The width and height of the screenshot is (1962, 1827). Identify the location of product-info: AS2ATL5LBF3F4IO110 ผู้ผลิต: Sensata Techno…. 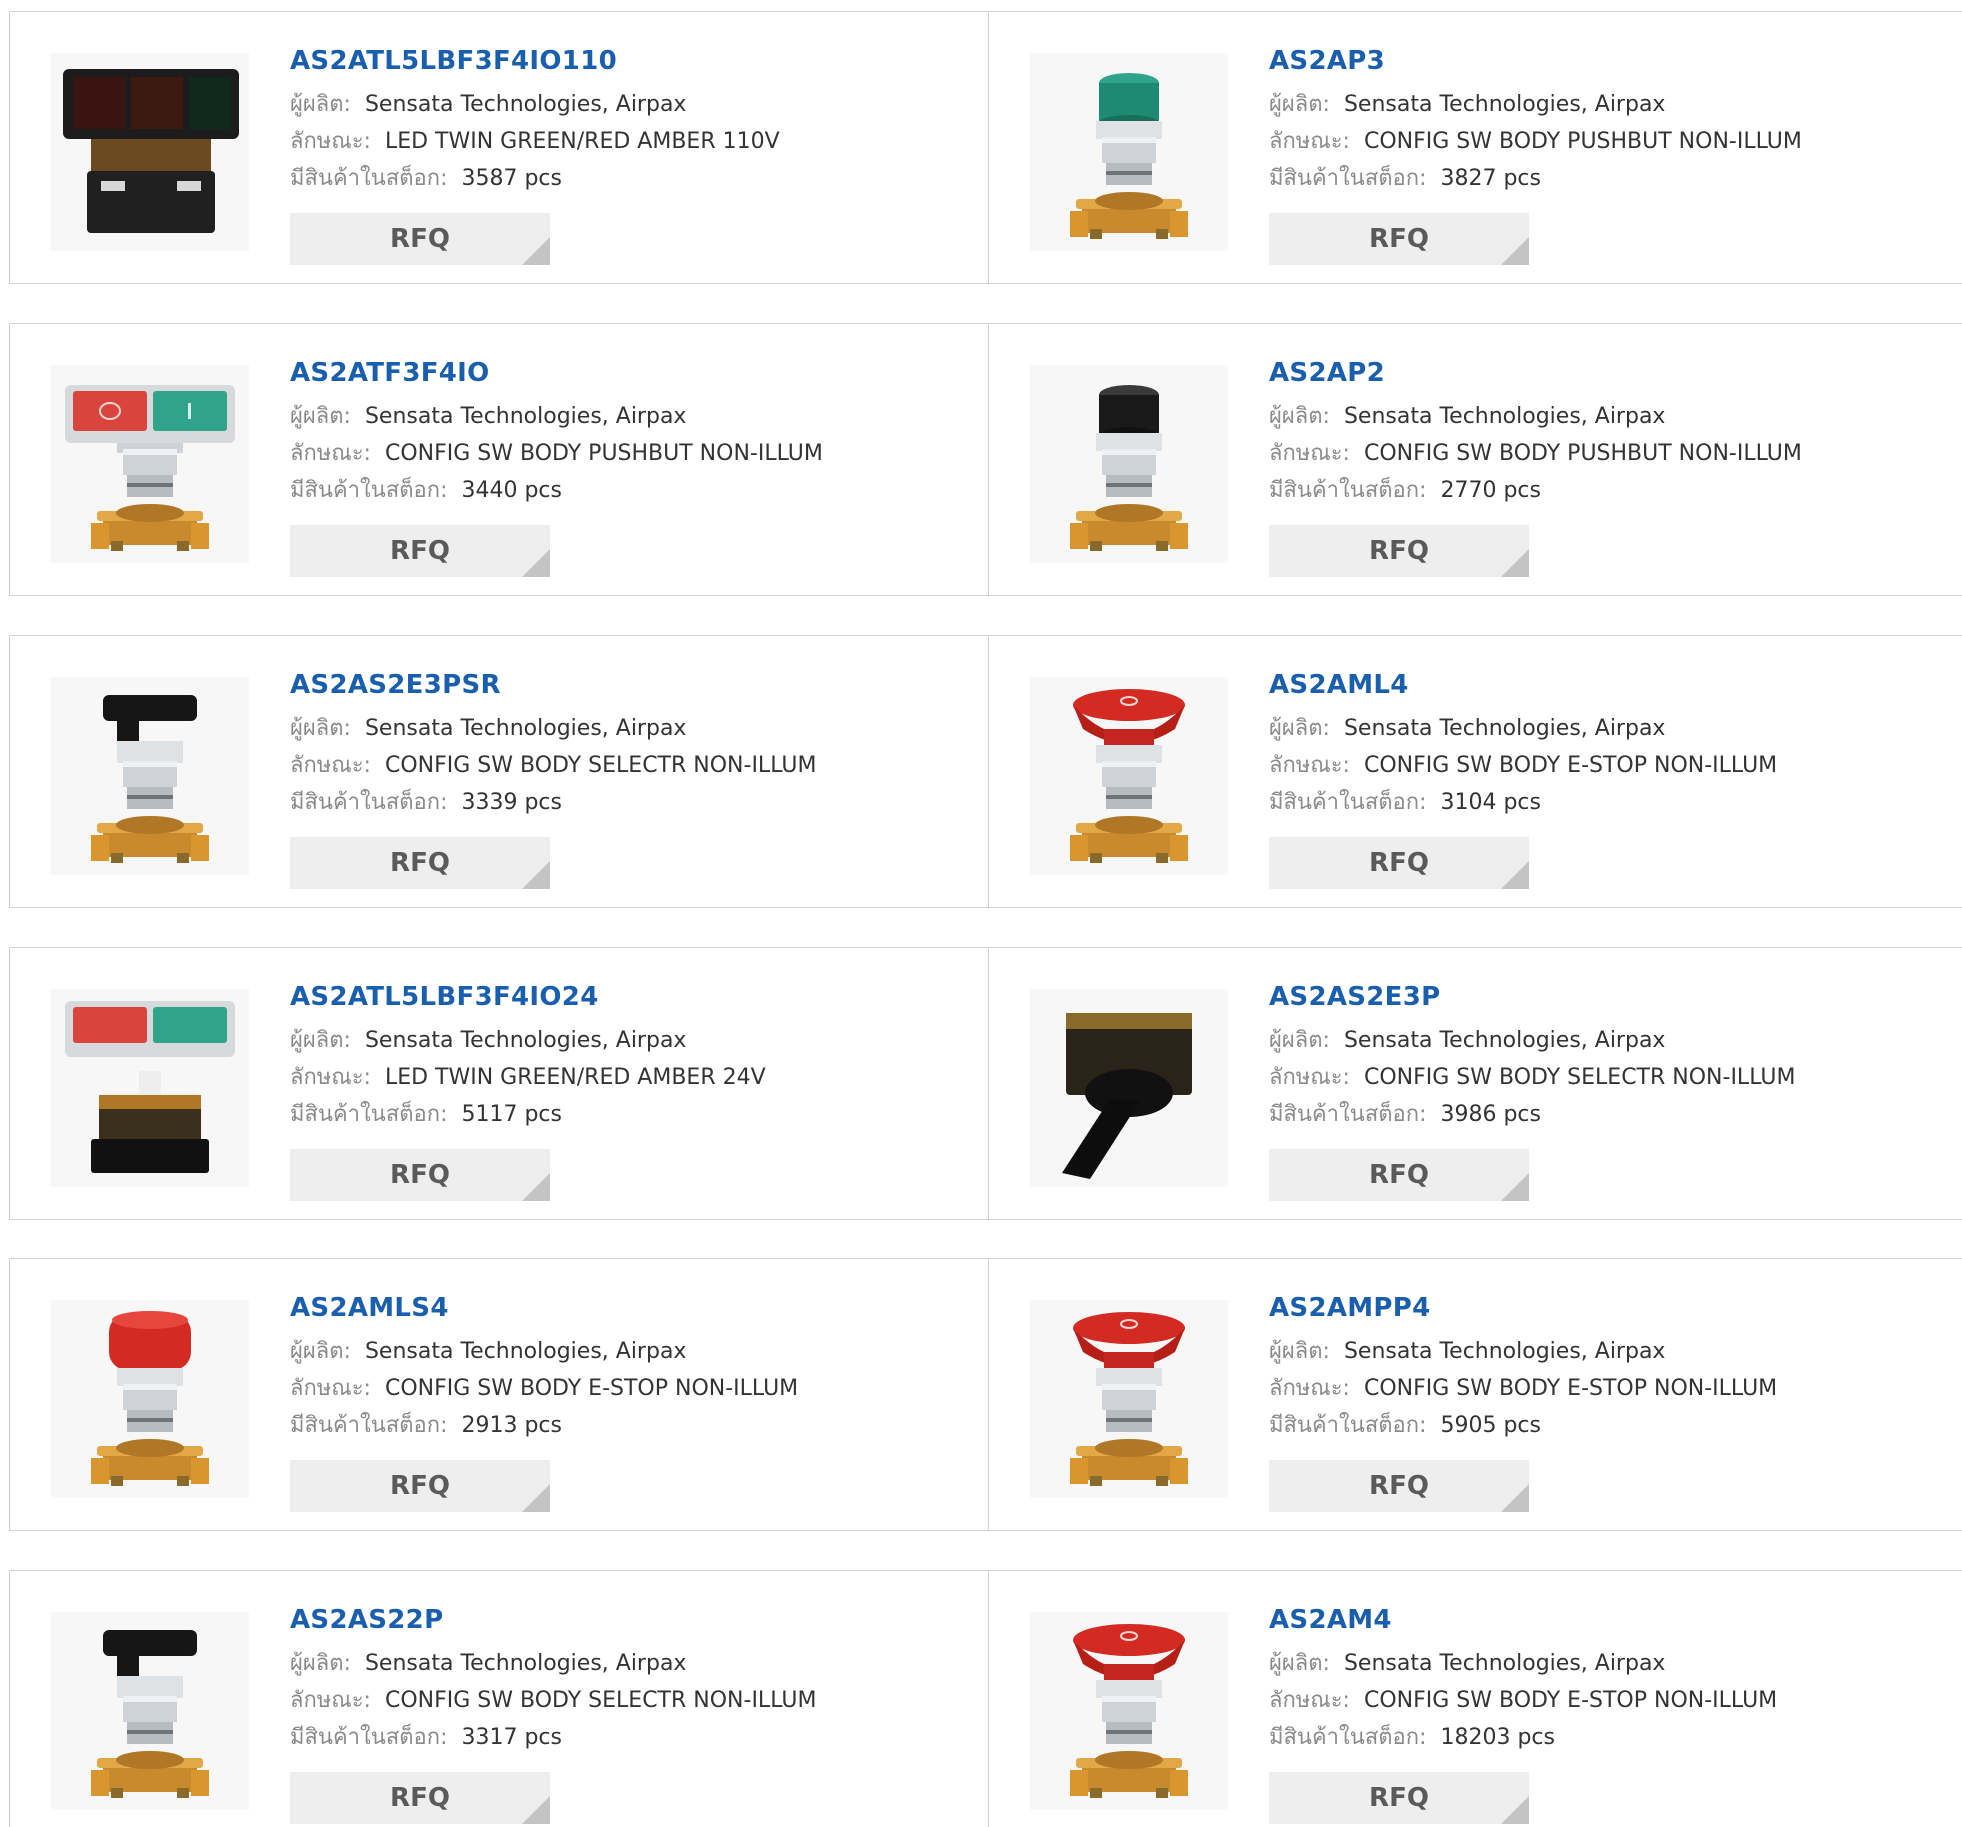
(639, 120).